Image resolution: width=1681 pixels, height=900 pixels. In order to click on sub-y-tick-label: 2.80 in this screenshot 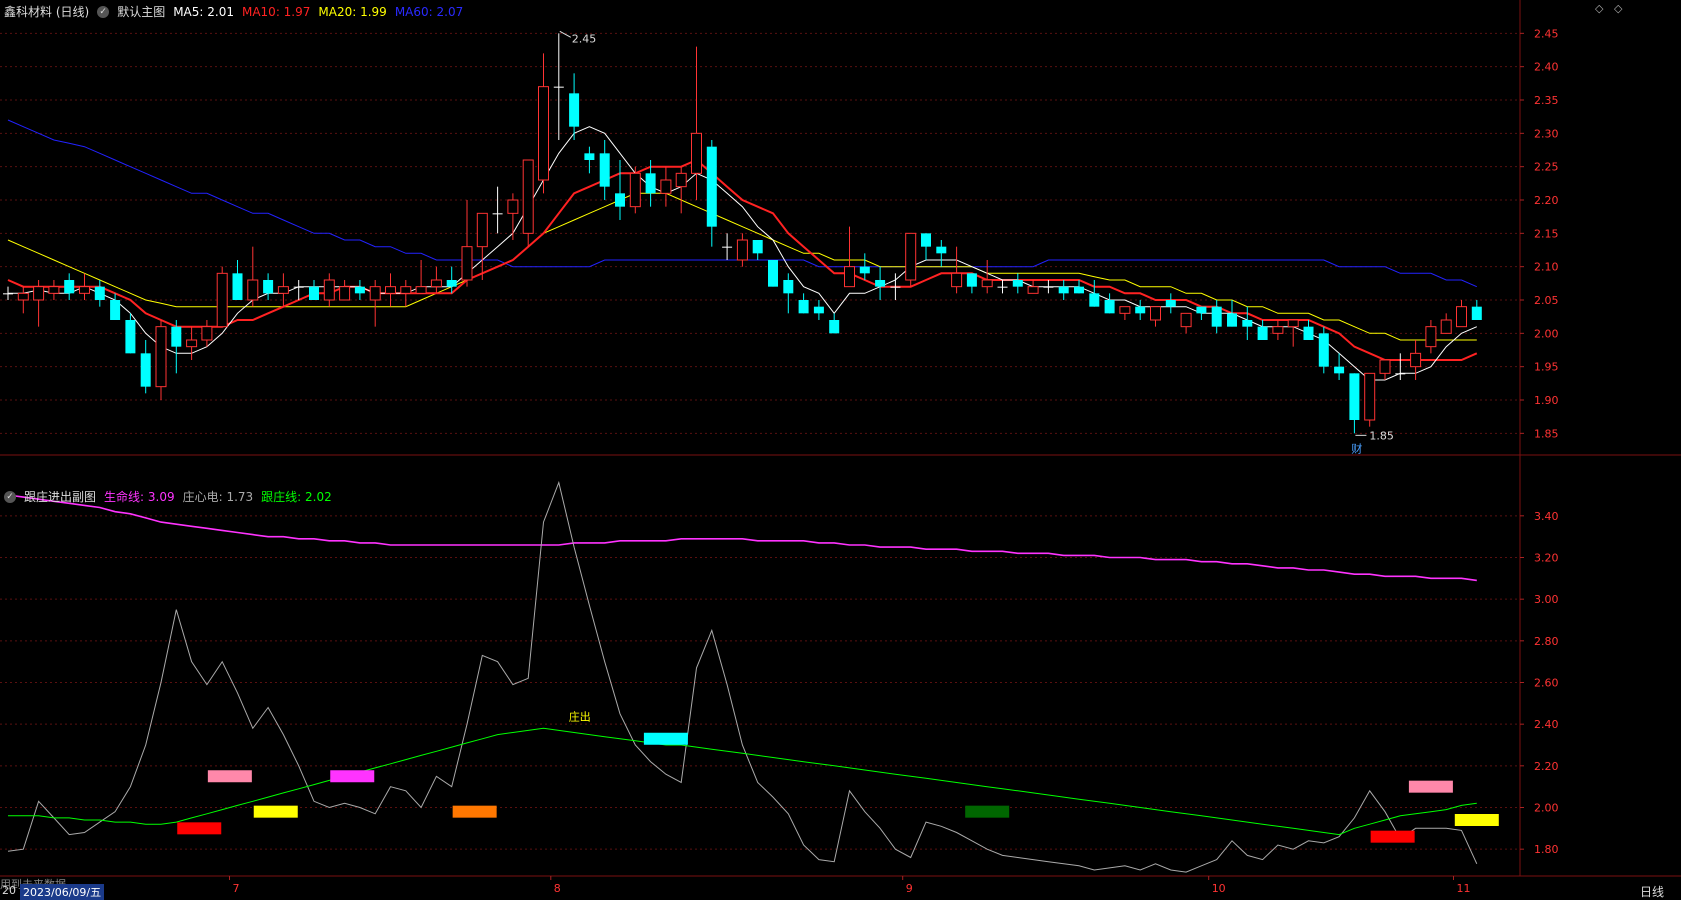, I will do `click(1546, 641)`.